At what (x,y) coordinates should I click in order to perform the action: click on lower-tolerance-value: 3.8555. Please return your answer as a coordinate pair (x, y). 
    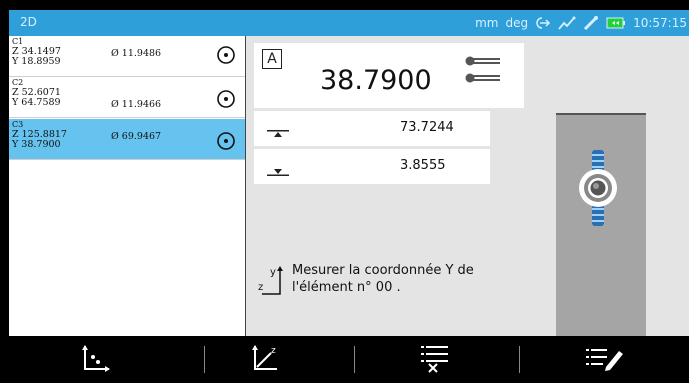
    Looking at the image, I should click on (423, 165).